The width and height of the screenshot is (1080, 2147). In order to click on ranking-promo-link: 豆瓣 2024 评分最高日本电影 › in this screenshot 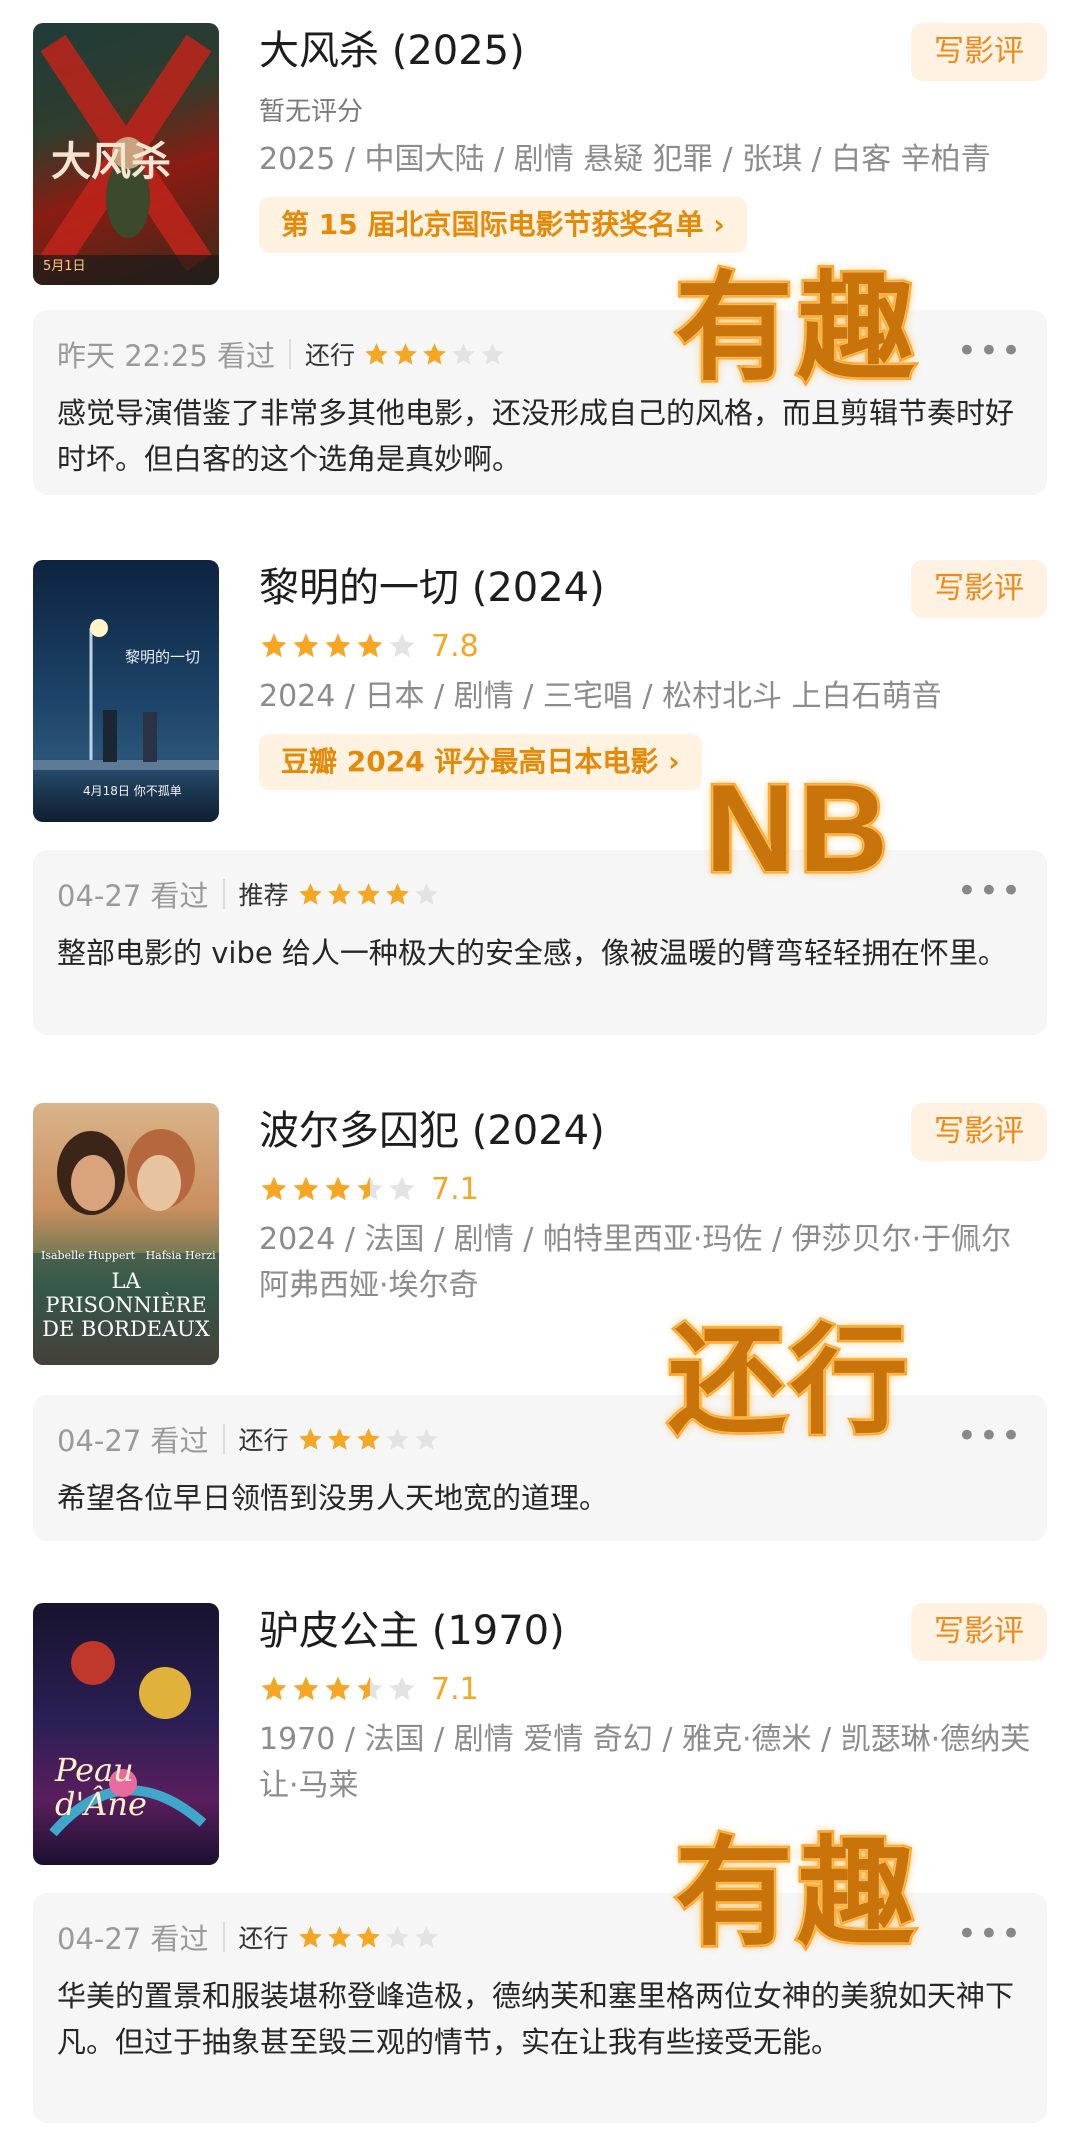, I will do `click(480, 762)`.